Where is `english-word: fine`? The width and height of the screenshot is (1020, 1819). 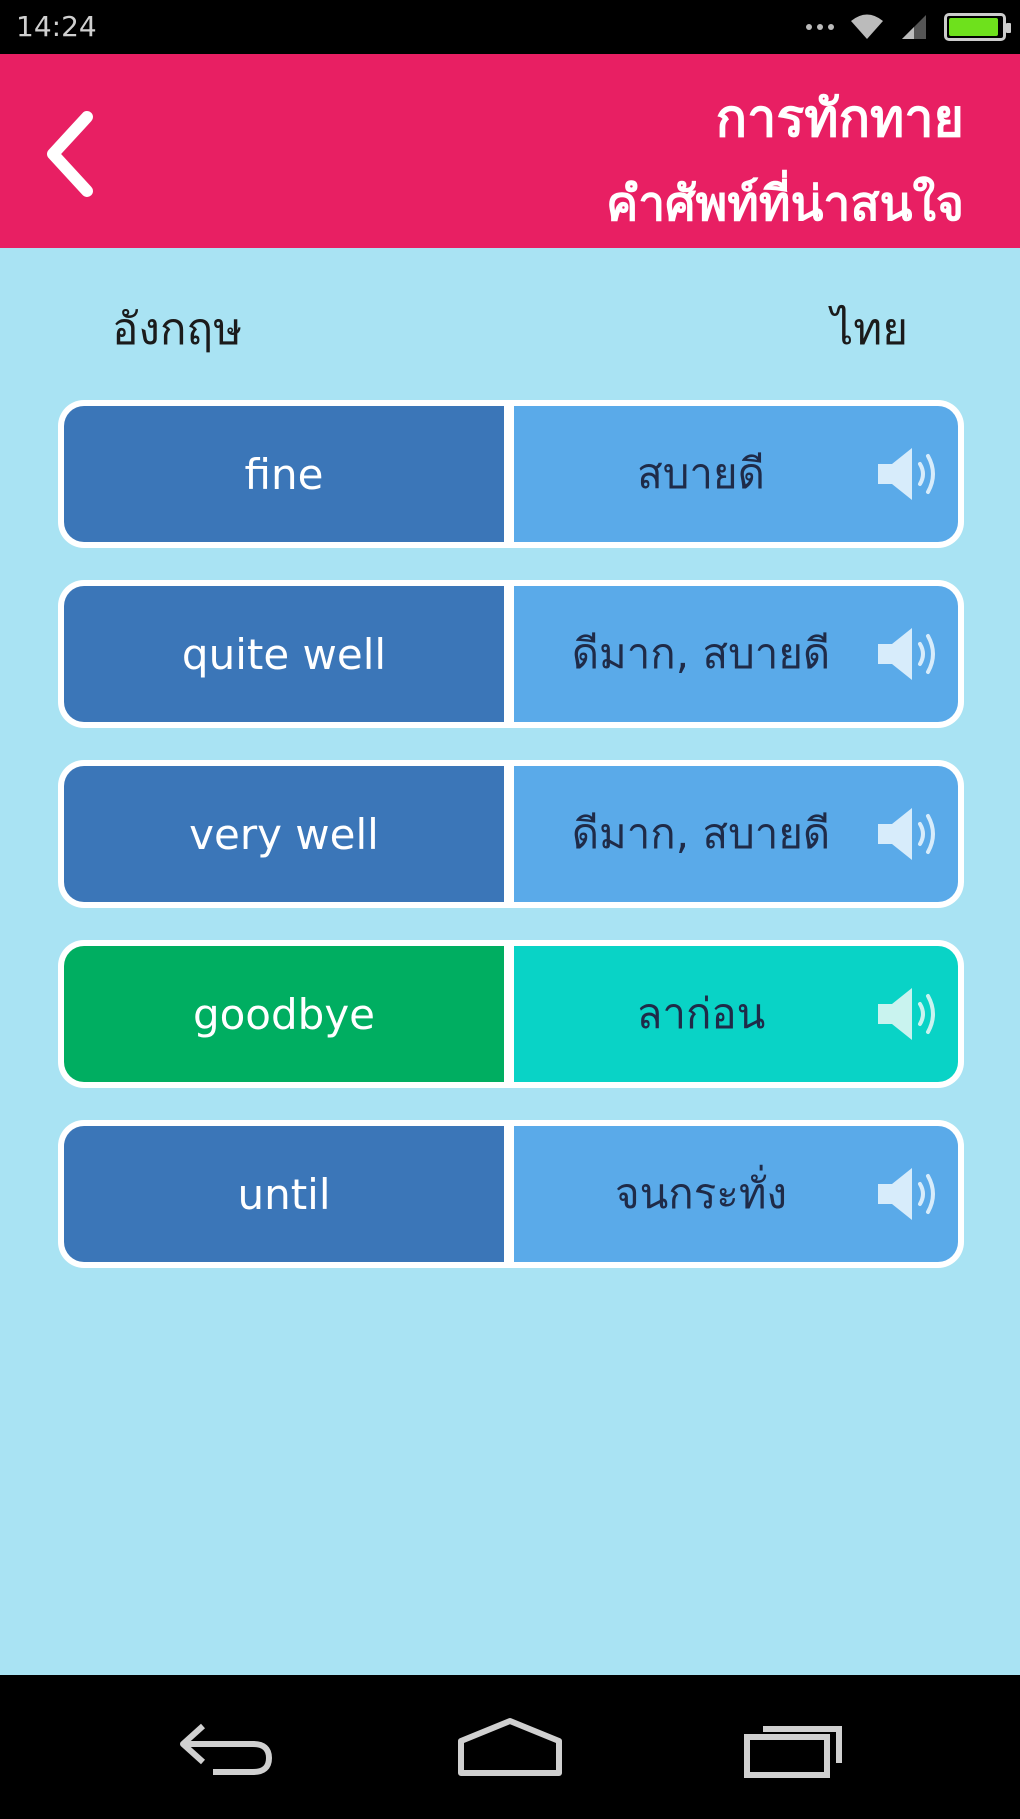
english-word: fine is located at coordinates (284, 474).